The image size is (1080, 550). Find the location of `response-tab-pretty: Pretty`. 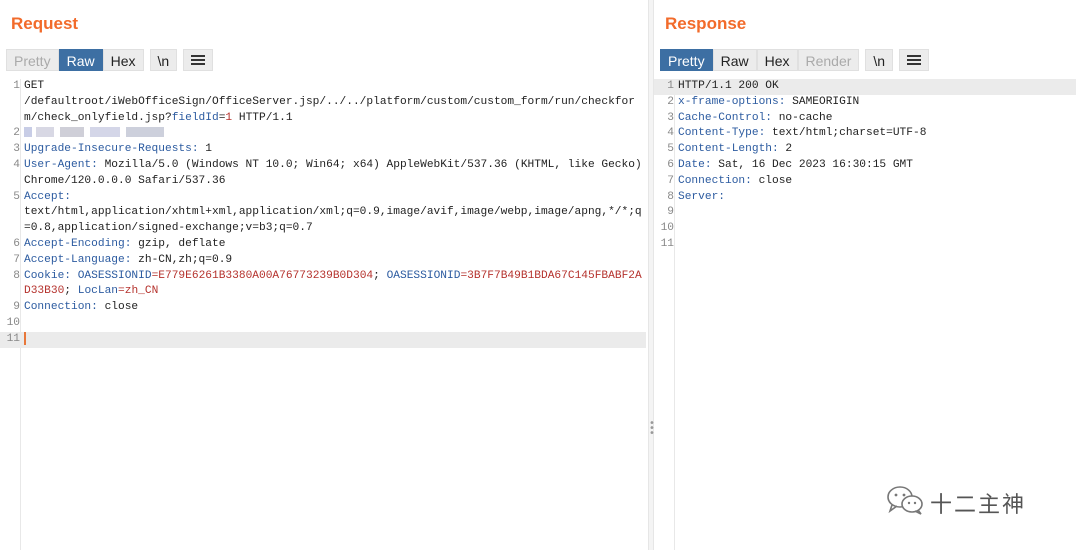

response-tab-pretty: Pretty is located at coordinates (686, 60).